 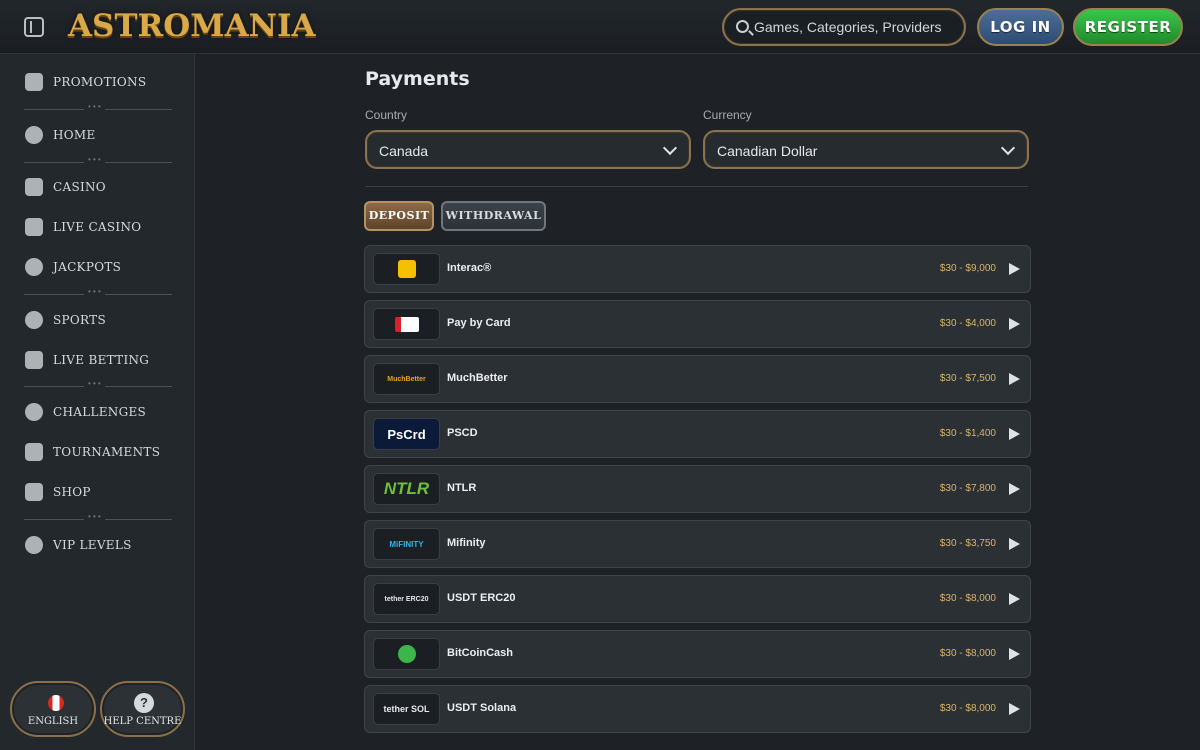 I want to click on currency-value: Canadian Dollar, so click(x=767, y=151).